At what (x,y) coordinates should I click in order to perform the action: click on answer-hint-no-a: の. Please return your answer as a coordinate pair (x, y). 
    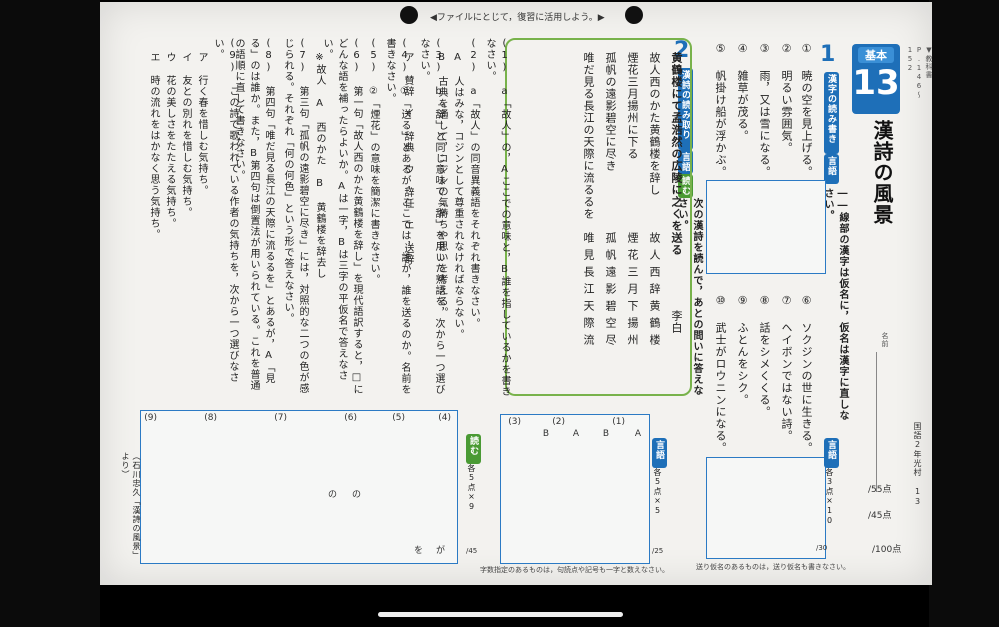
    Looking at the image, I should click on (356, 495).